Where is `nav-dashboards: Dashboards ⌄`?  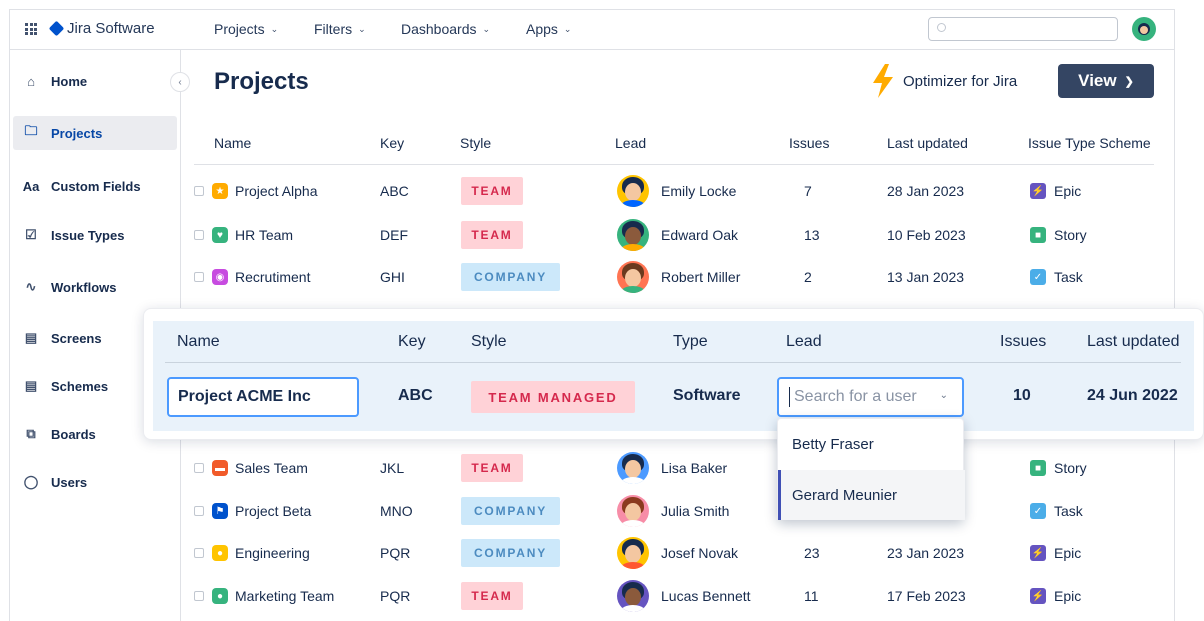
nav-dashboards: Dashboards ⌄ is located at coordinates (445, 29).